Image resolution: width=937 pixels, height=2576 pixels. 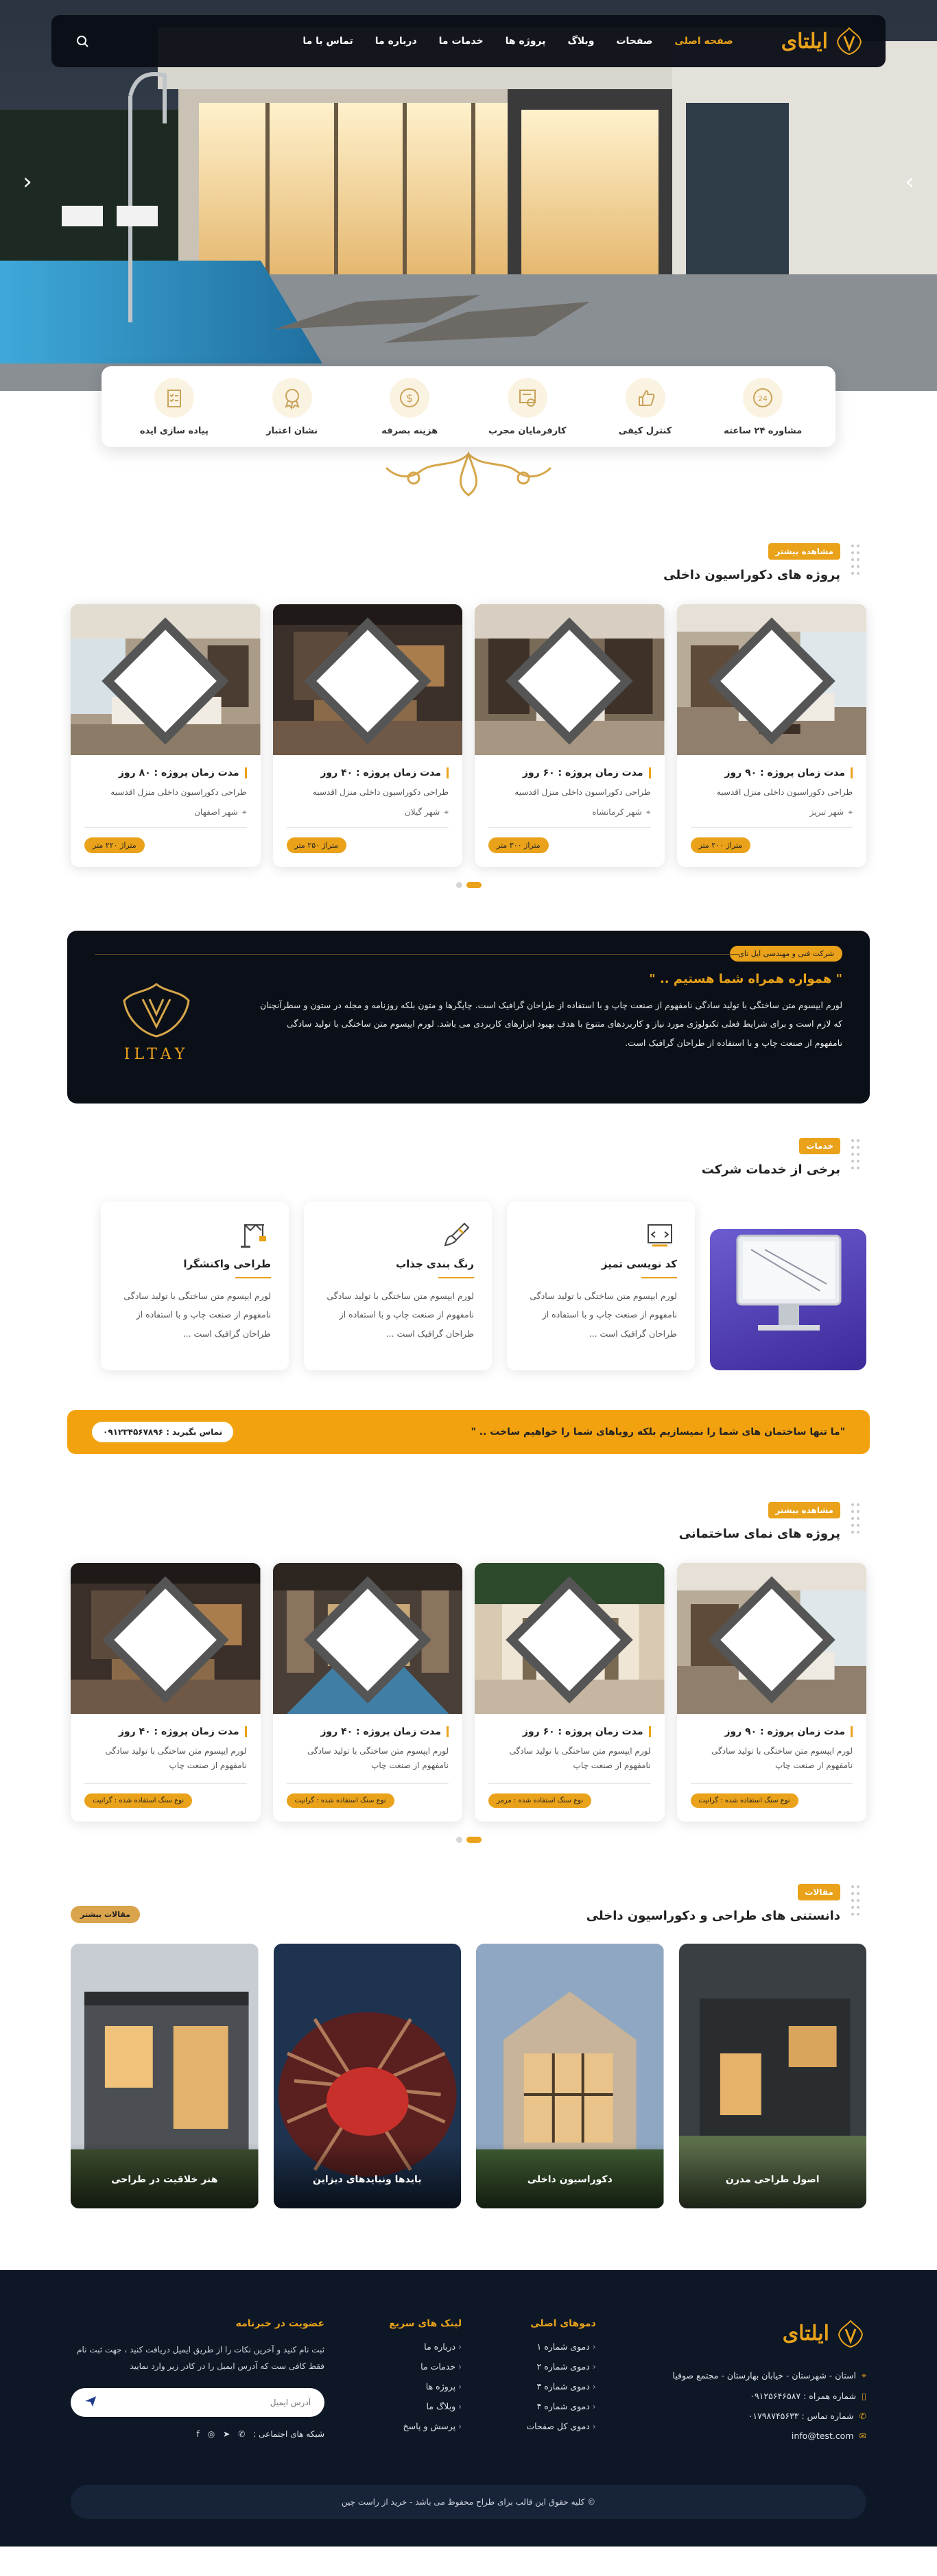 What do you see at coordinates (90, 2402) in the screenshot?
I see `send-button` at bounding box center [90, 2402].